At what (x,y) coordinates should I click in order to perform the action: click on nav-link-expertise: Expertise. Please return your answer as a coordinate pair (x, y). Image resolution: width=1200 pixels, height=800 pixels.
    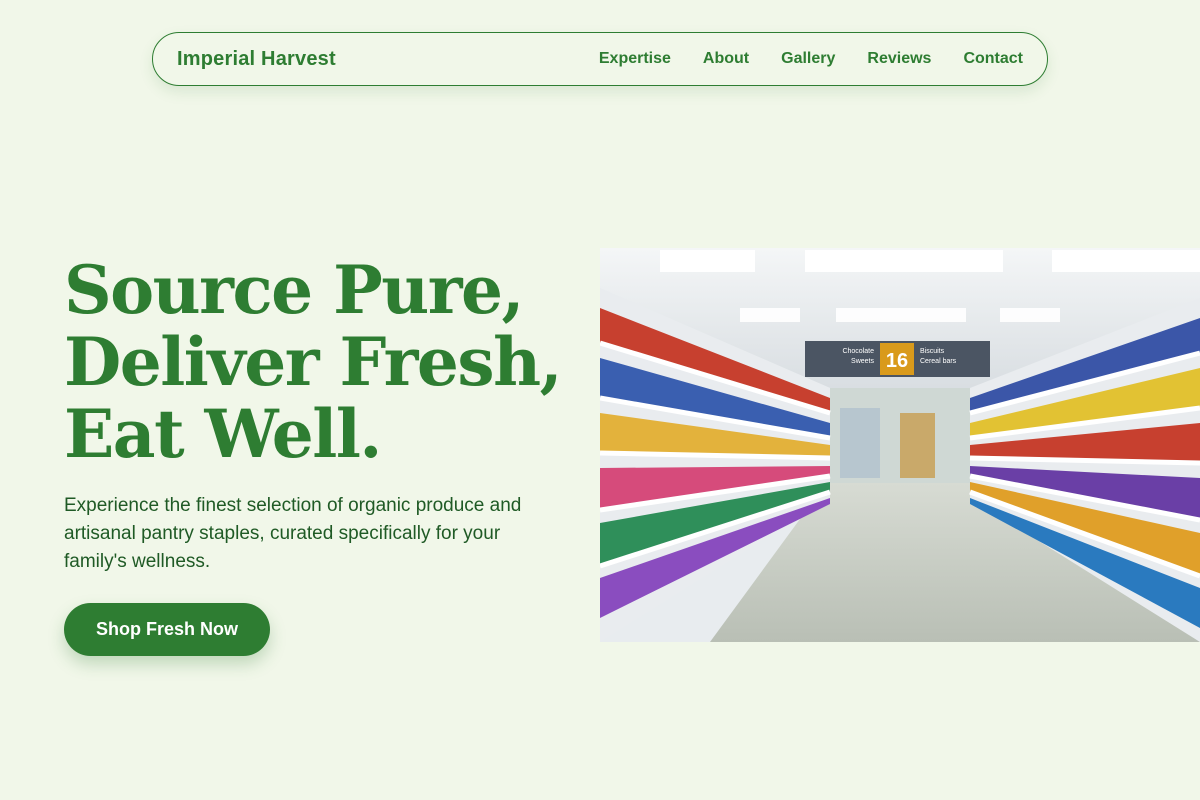
    Looking at the image, I should click on (635, 59).